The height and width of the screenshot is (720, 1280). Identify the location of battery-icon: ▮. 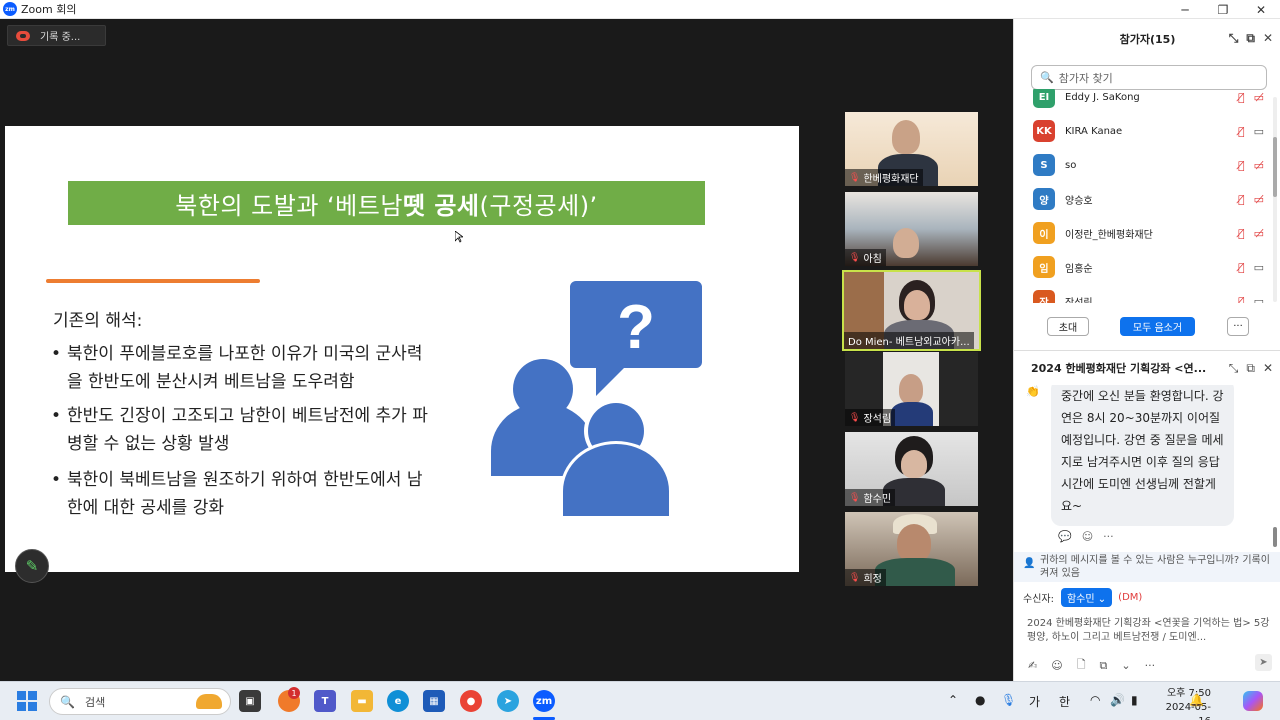
(1134, 700).